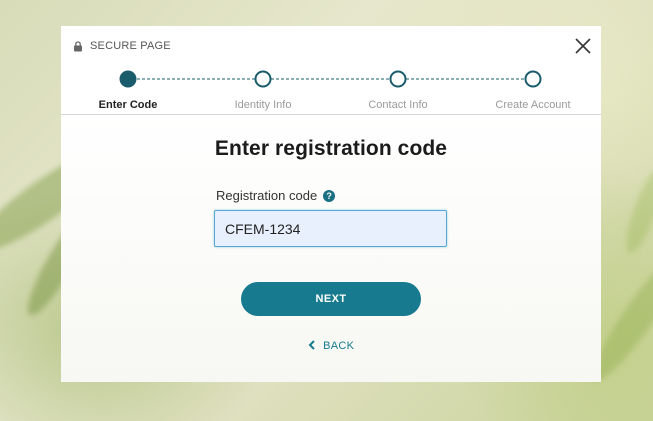 The height and width of the screenshot is (421, 653). I want to click on chevron-left-icon, so click(311, 345).